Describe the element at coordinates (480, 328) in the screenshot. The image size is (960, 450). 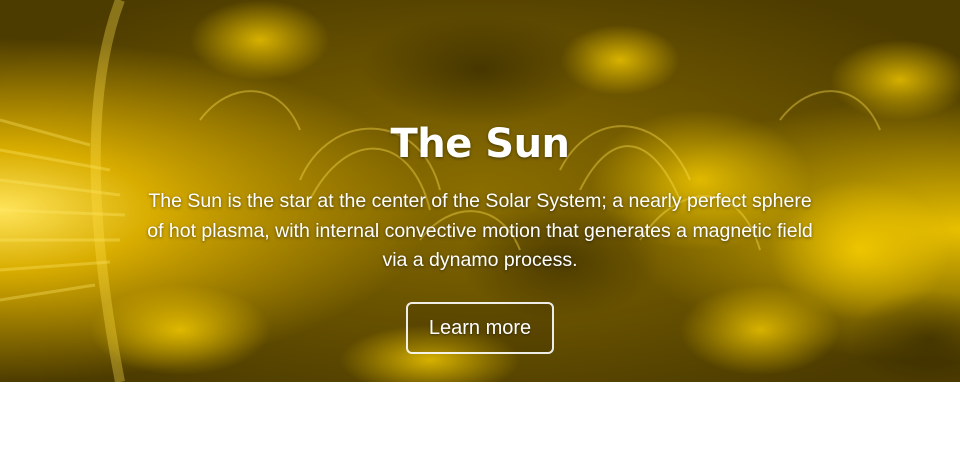
I see `learn-more-button: Learn more` at that location.